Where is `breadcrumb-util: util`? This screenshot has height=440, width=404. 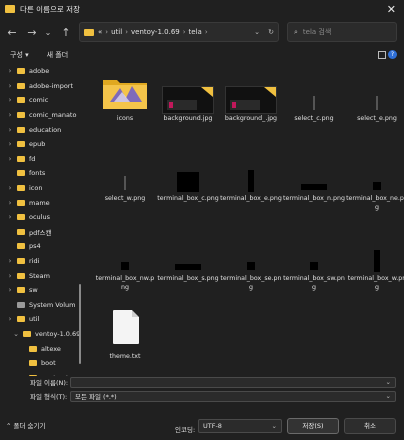
breadcrumb-util: util is located at coordinates (116, 32).